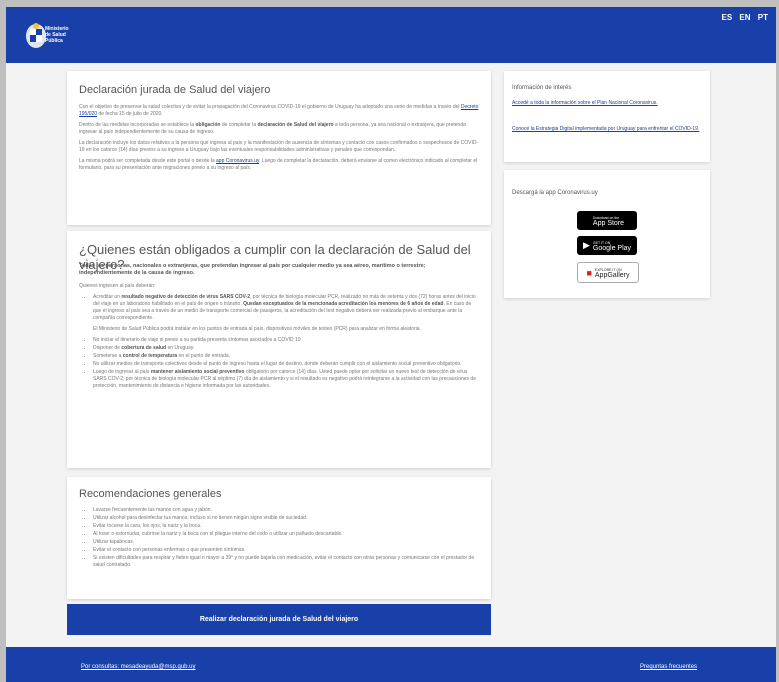 Image resolution: width=779 pixels, height=682 pixels. What do you see at coordinates (607, 245) in the screenshot?
I see `google-play-button: ▶ GET IT ON Google Play` at bounding box center [607, 245].